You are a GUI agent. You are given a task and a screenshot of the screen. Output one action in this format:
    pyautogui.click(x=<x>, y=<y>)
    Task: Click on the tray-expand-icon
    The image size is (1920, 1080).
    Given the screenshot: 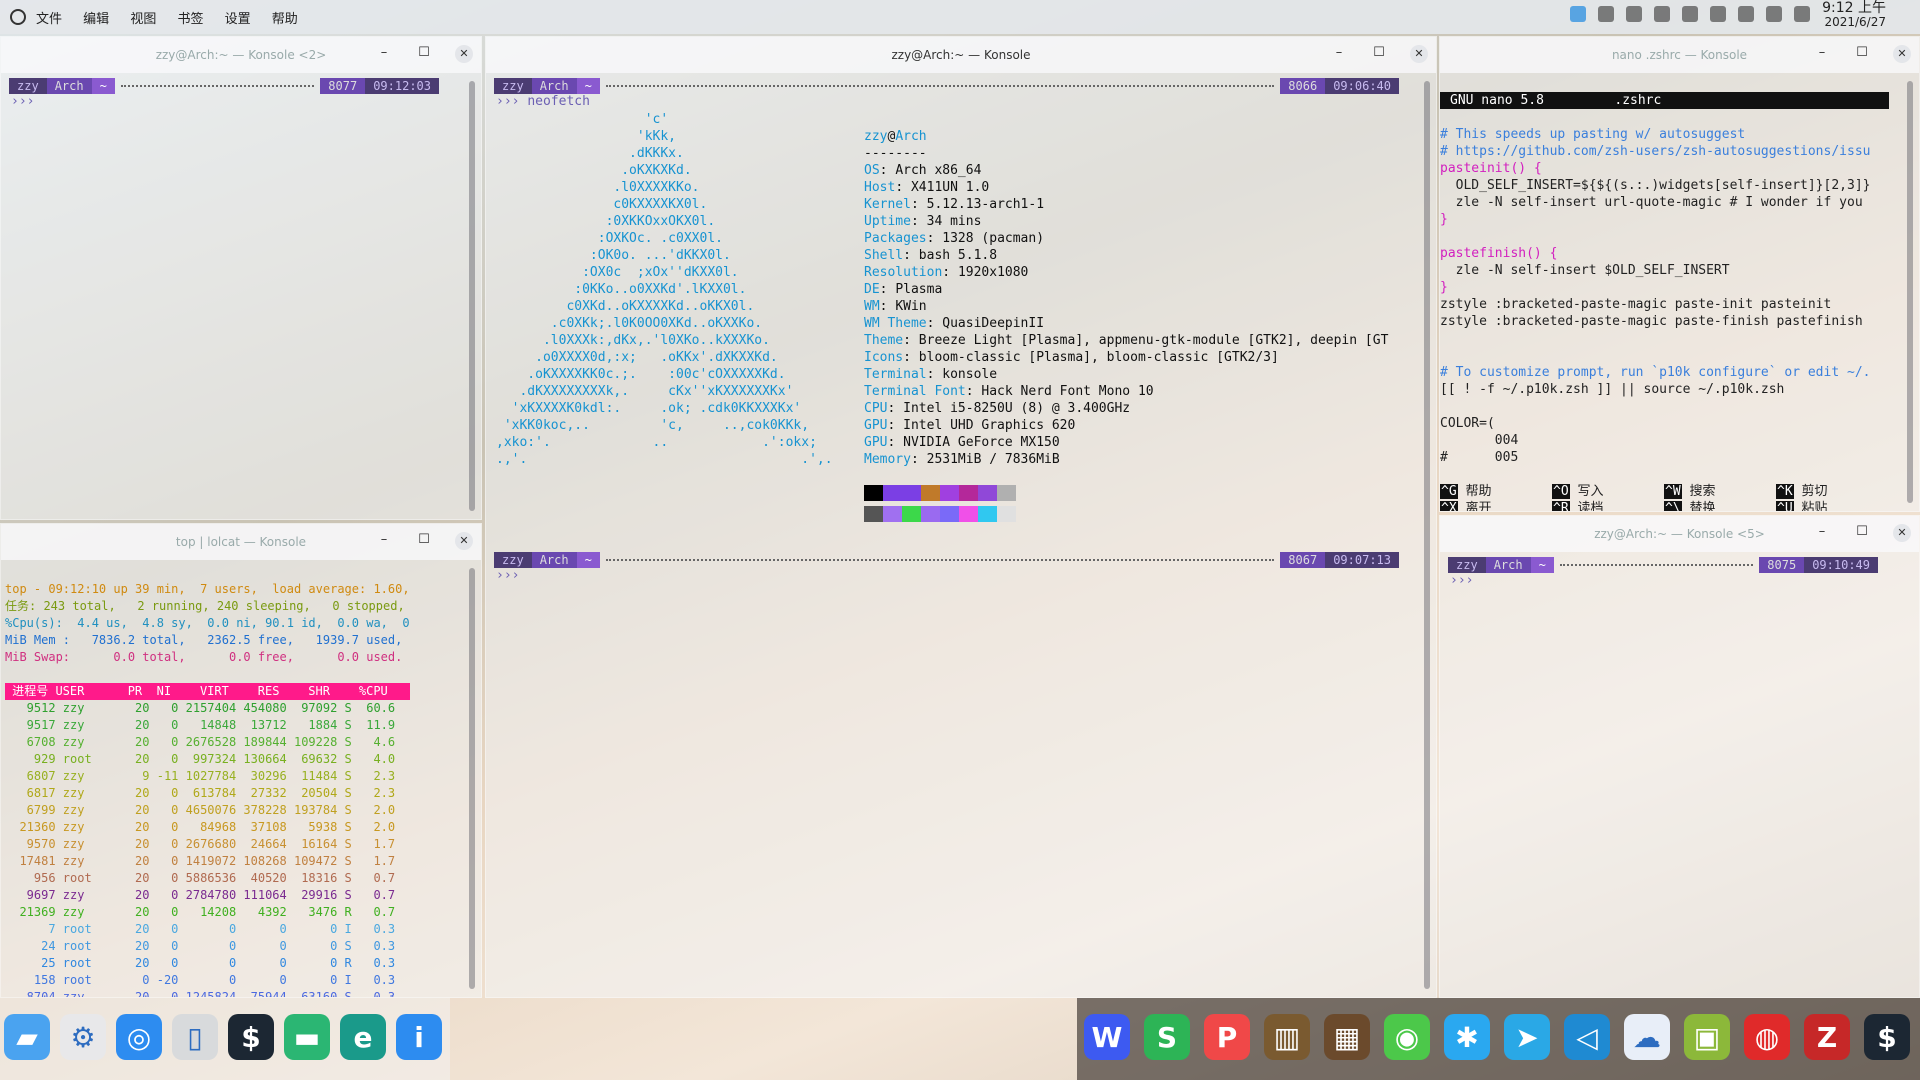 What is the action you would take?
    pyautogui.click(x=1802, y=14)
    